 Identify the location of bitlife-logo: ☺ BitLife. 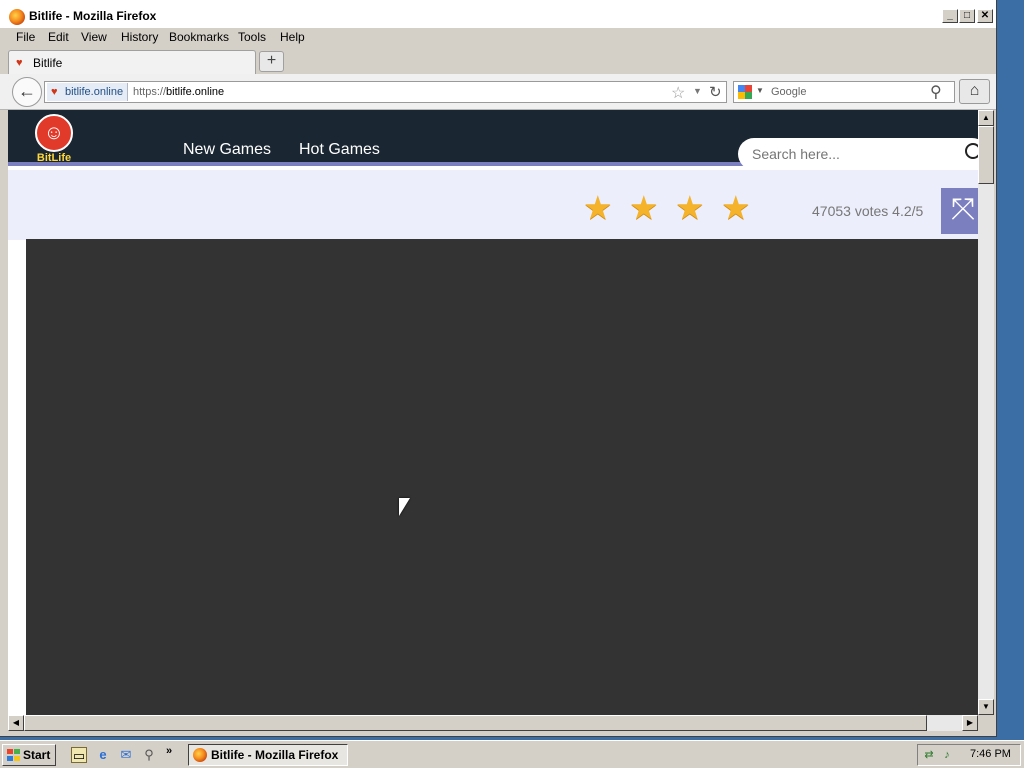
(54, 139).